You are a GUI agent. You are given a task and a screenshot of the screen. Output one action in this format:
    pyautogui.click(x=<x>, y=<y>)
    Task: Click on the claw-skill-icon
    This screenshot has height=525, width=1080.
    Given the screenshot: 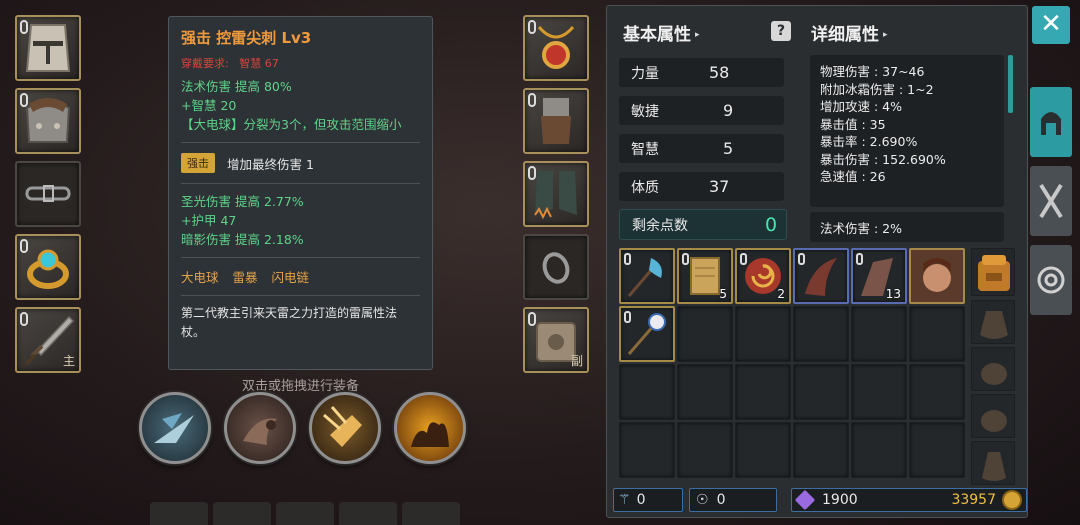 What is the action you would take?
    pyautogui.click(x=260, y=431)
    